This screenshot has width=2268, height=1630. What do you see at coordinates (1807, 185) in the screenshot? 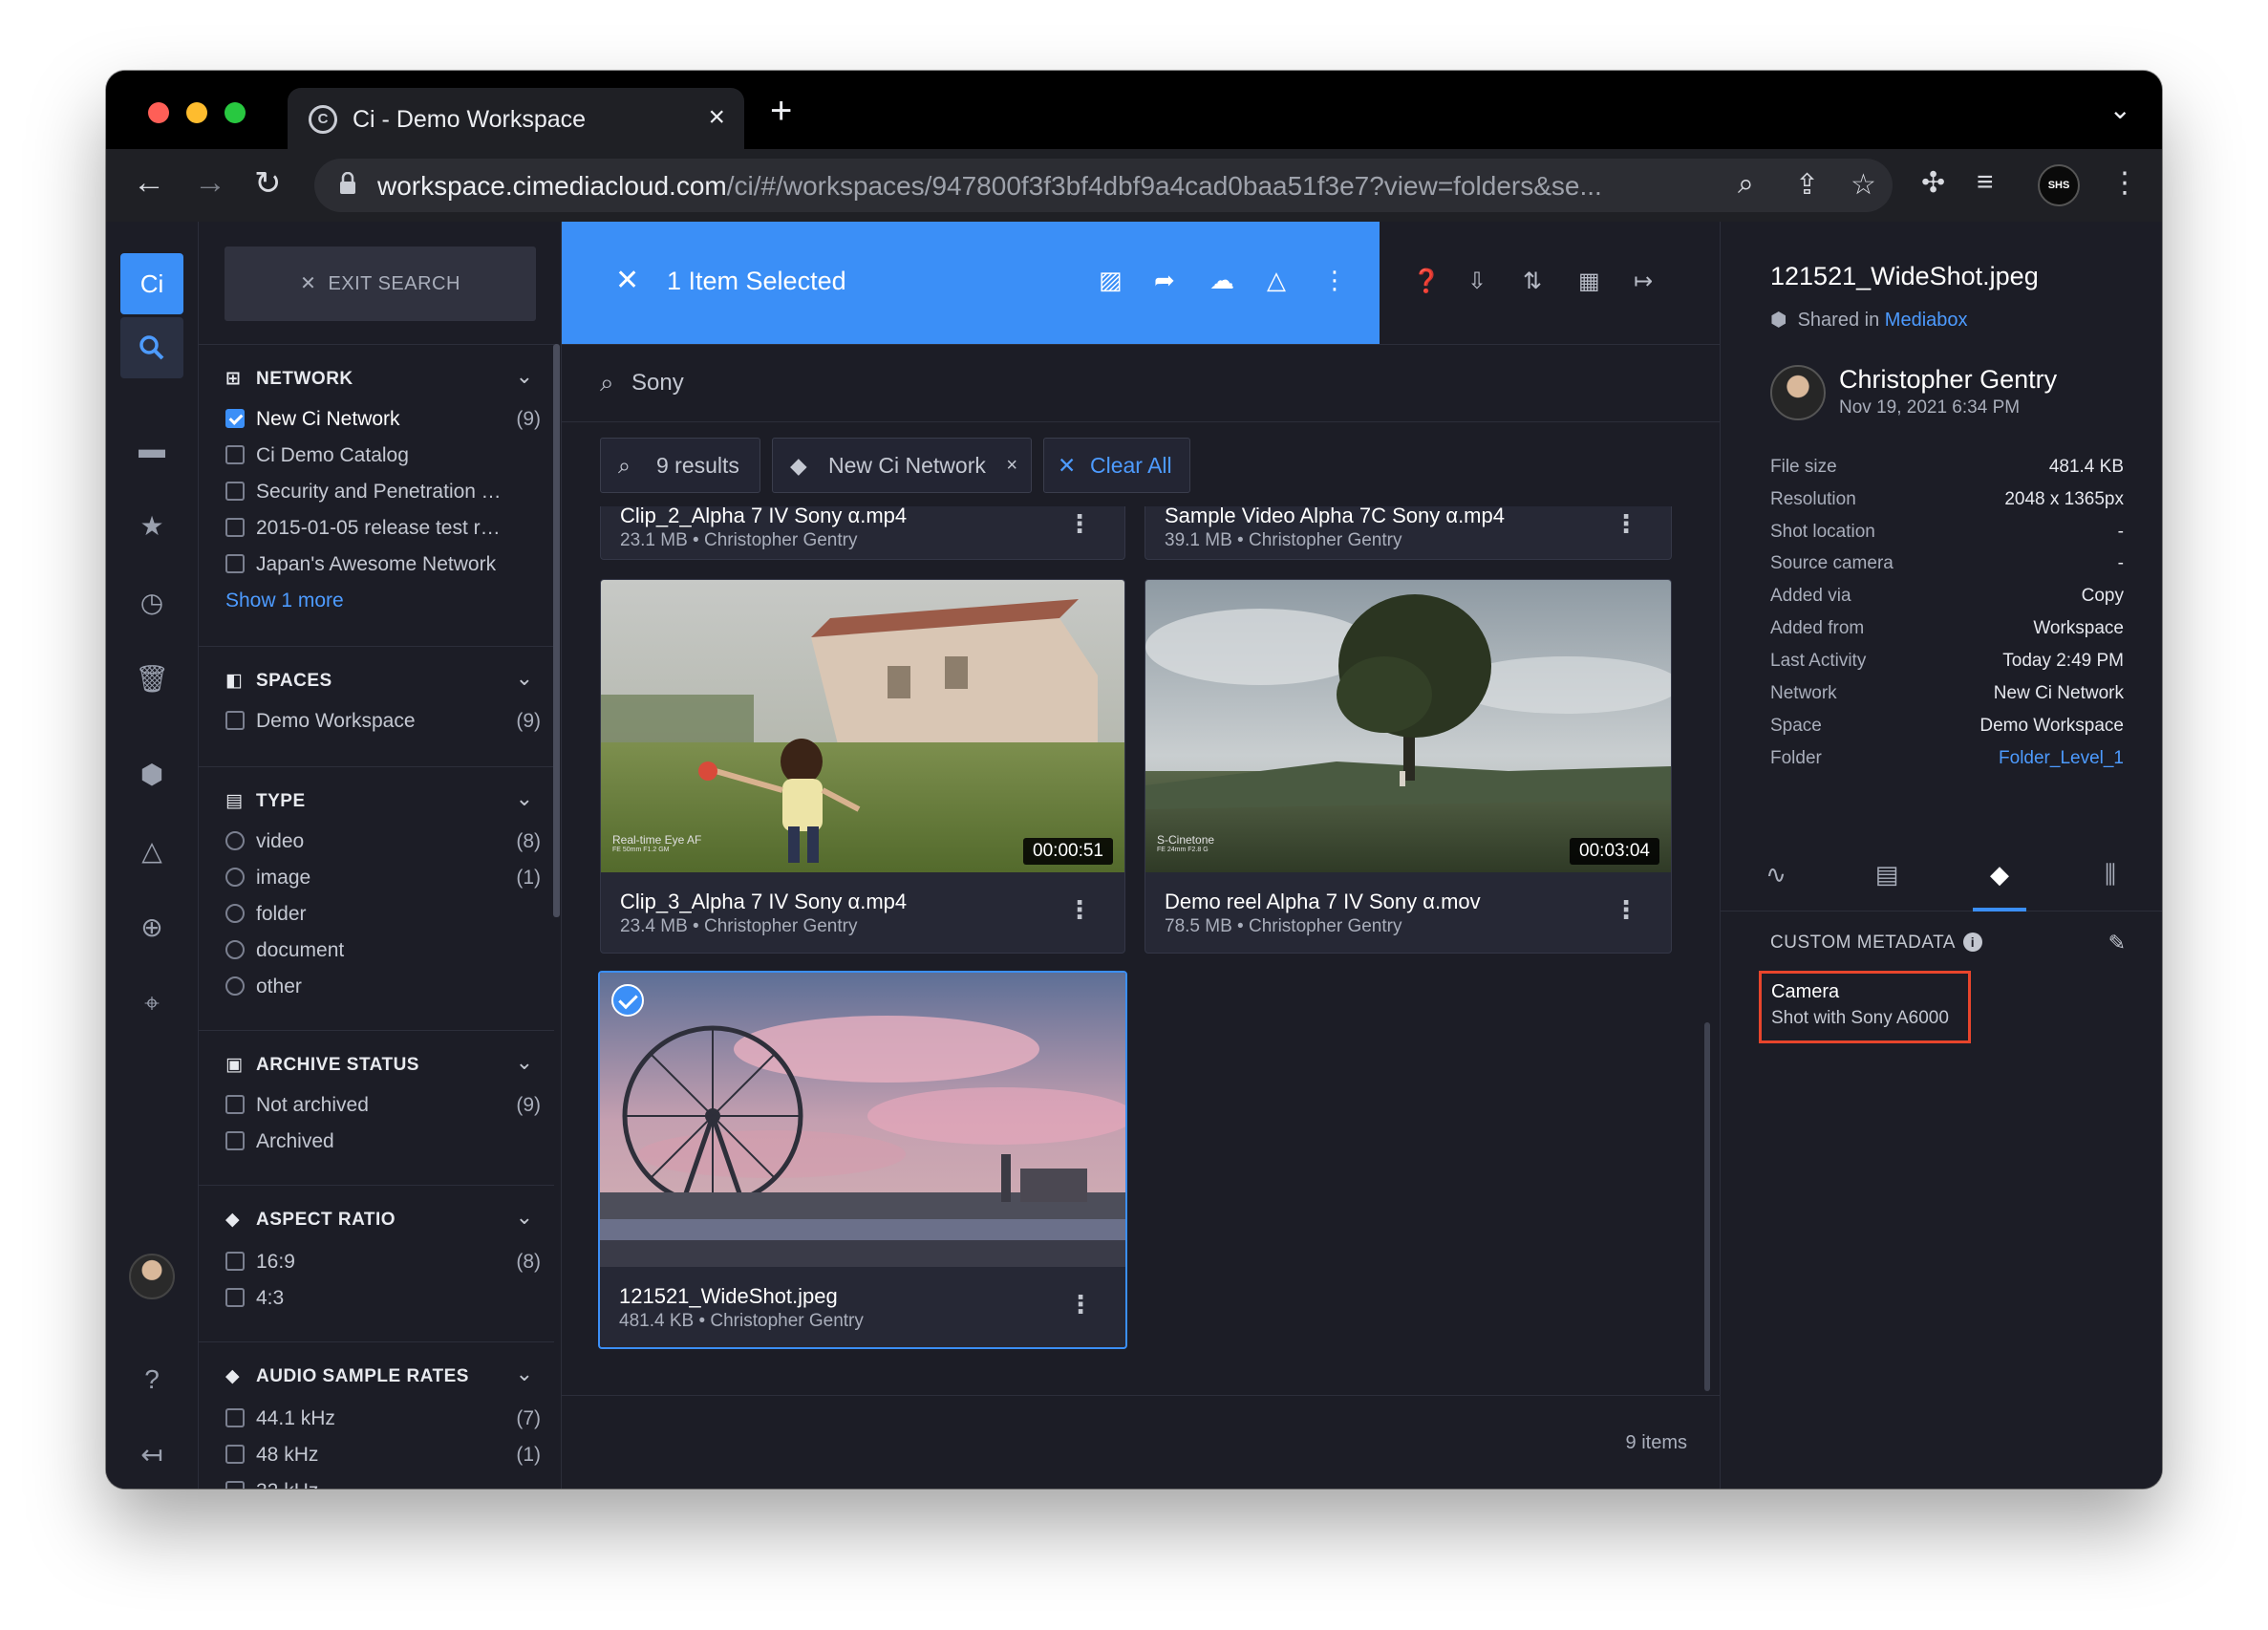
I see `share-icon: ⇪` at bounding box center [1807, 185].